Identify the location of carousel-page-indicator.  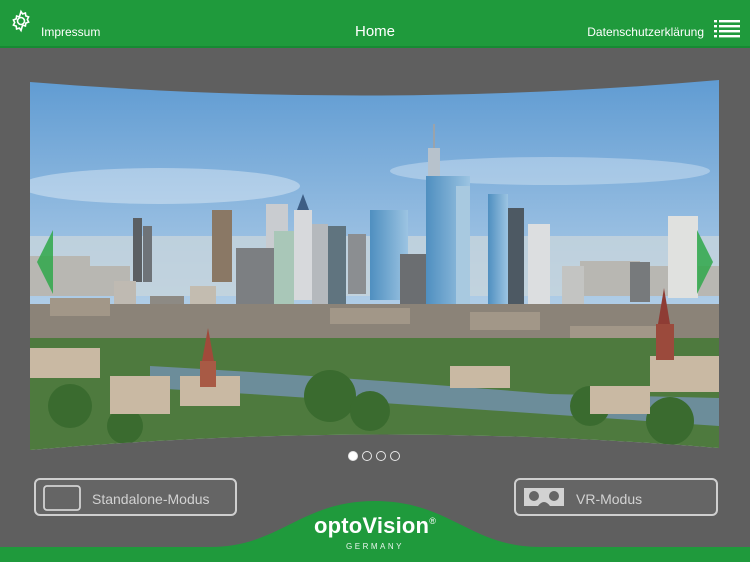
(376, 457).